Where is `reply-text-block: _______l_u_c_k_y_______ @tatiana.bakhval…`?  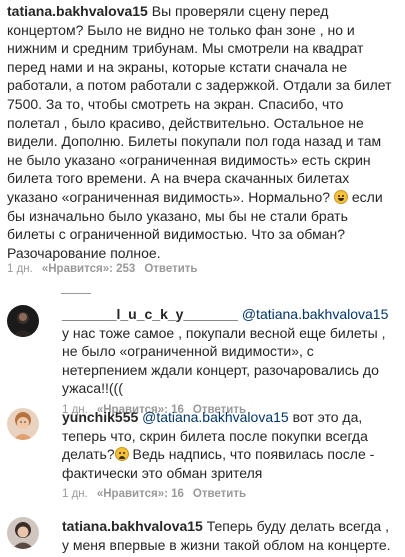 reply-text-block: _______l_u_c_k_y_______ @tatiana.bakhval… is located at coordinates (230, 351).